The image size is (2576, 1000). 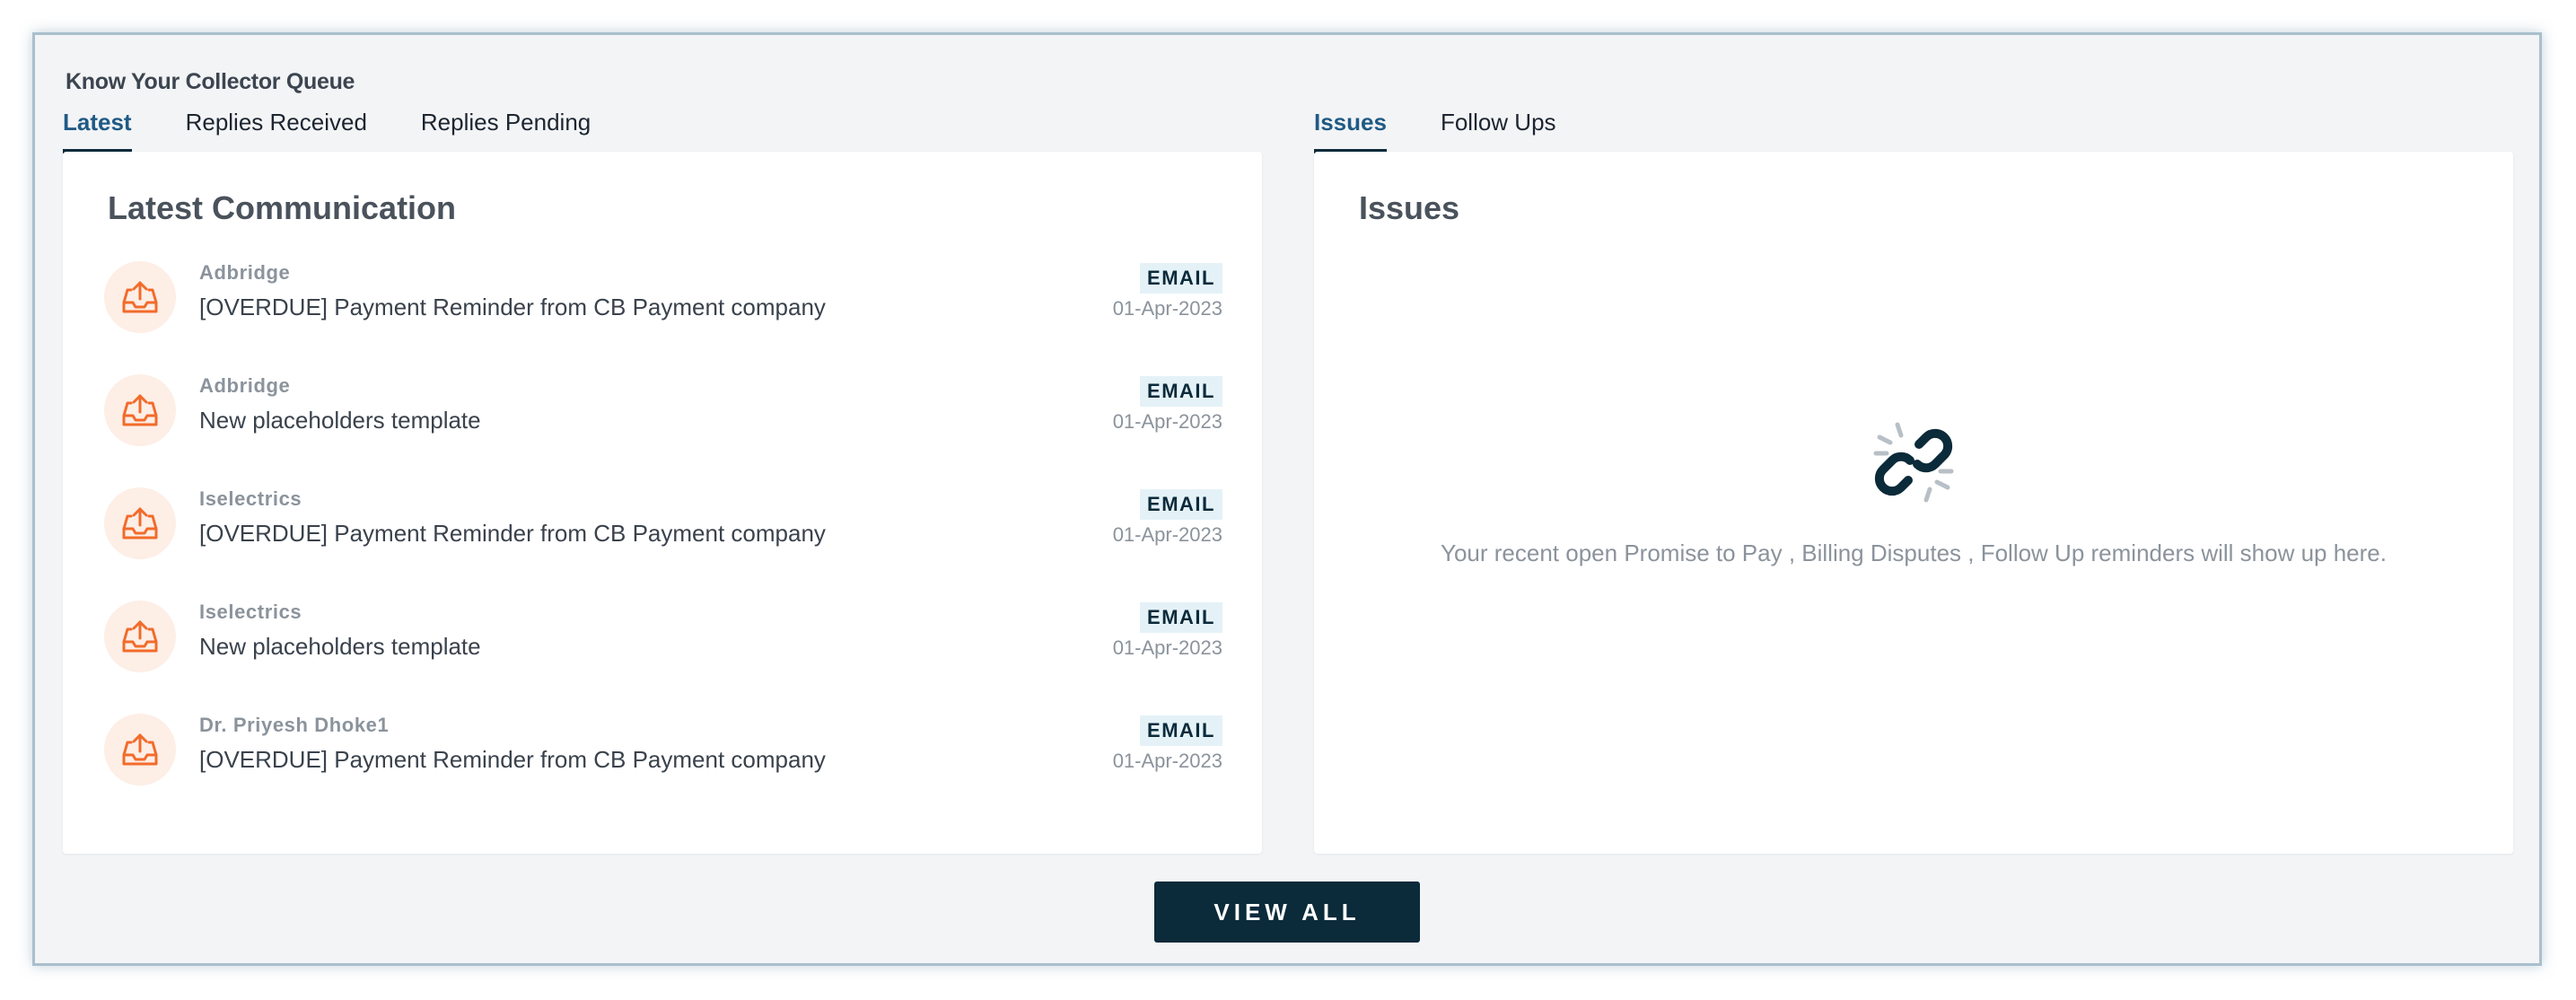 I want to click on tab-replies-received: Replies Received, so click(x=276, y=131).